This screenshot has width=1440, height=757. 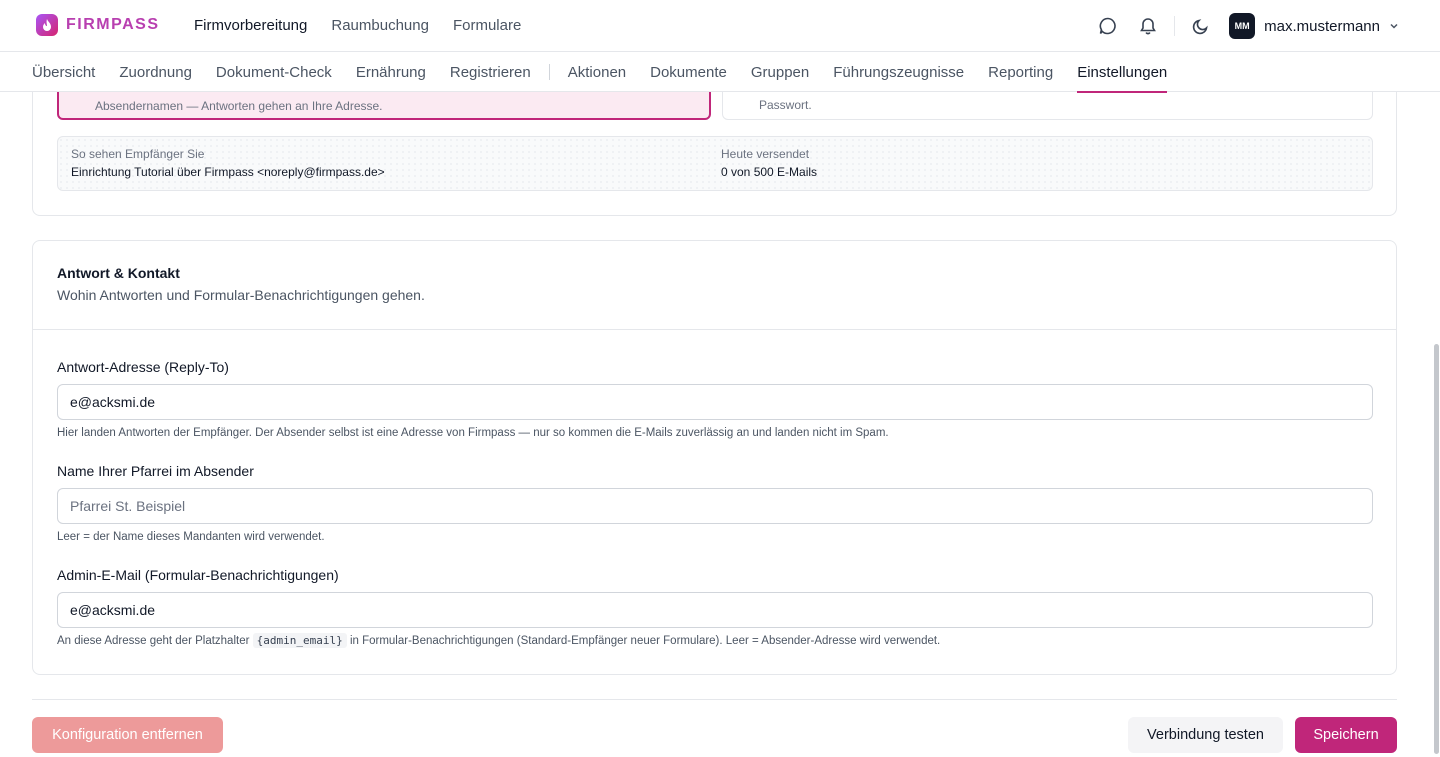 What do you see at coordinates (688, 72) in the screenshot?
I see `tab-dokumente: Dokumente` at bounding box center [688, 72].